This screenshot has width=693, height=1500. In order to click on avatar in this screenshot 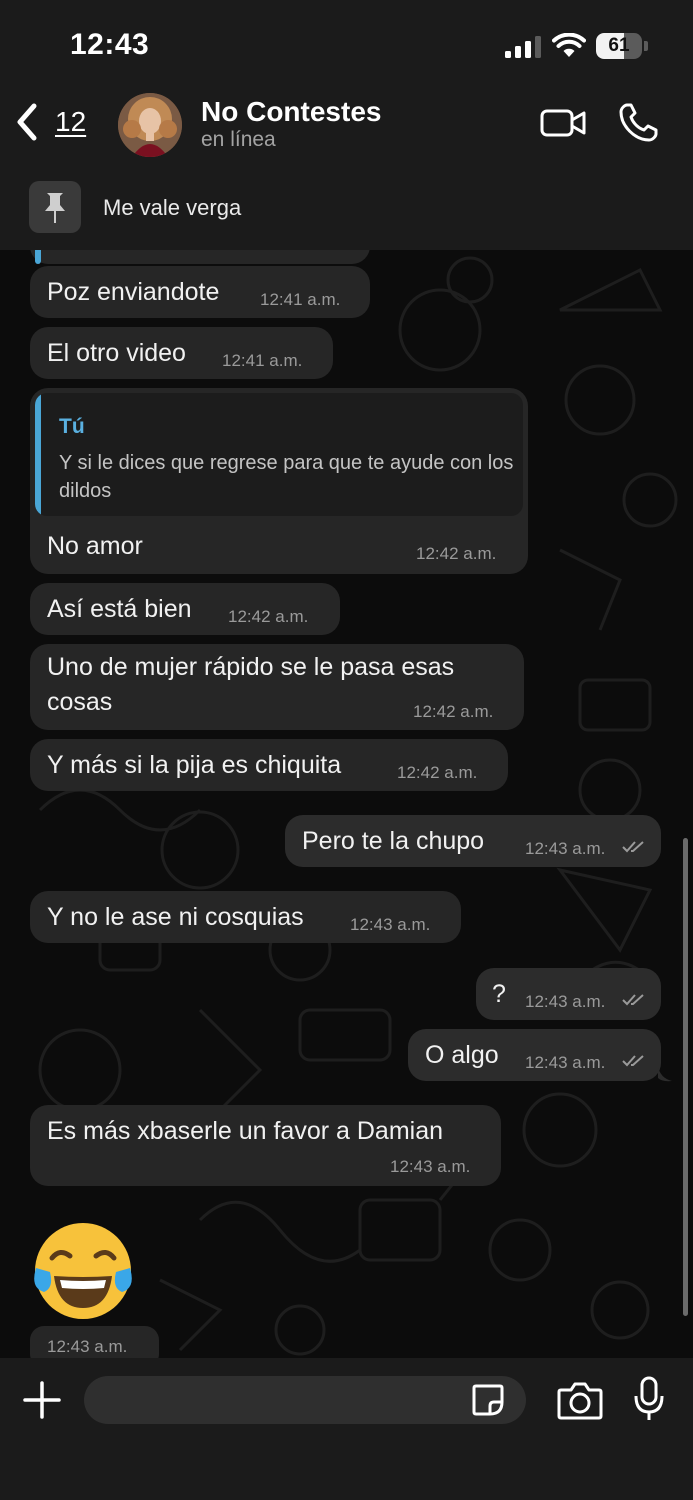, I will do `click(150, 125)`.